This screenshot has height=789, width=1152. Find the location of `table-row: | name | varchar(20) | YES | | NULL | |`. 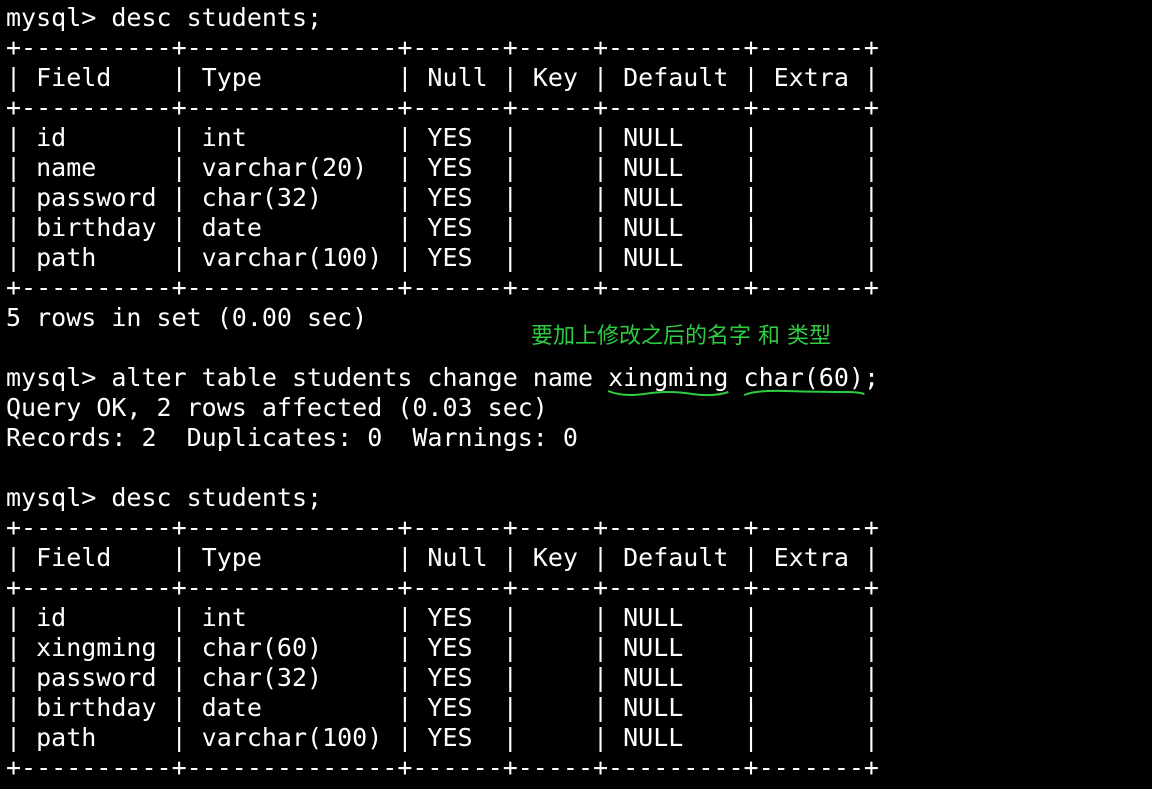

table-row: | name | varchar(20) | YES | | NULL | | is located at coordinates (442, 167).